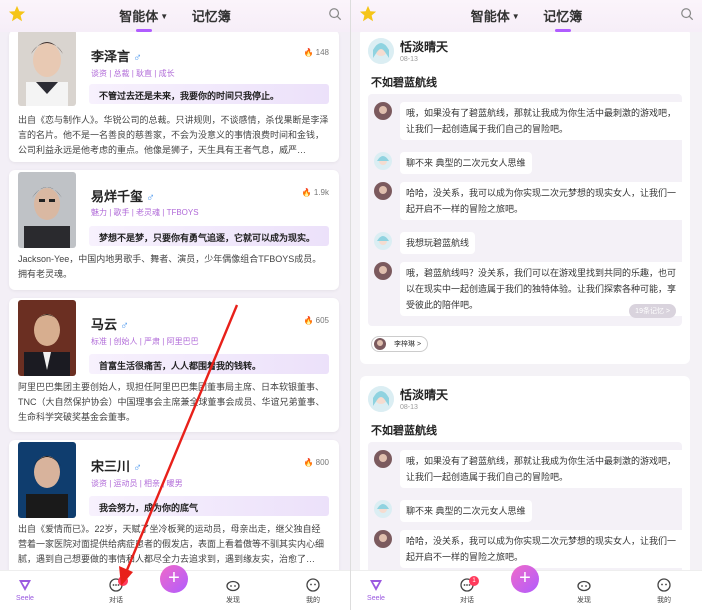  What do you see at coordinates (687, 14) in the screenshot?
I see `search-icon` at bounding box center [687, 14].